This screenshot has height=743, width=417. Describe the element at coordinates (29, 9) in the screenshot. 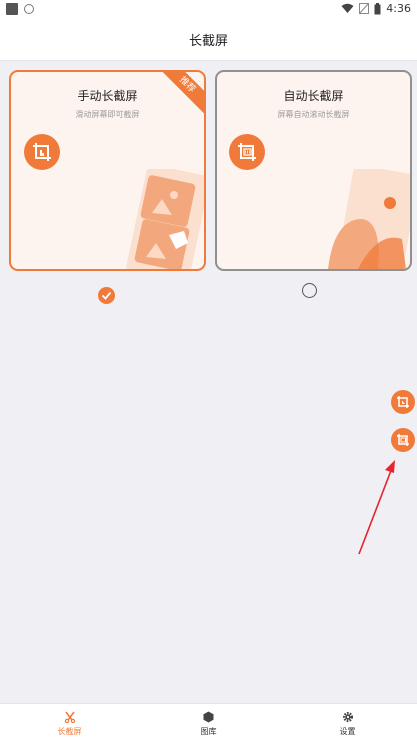

I see `notification-shield-icon` at that location.